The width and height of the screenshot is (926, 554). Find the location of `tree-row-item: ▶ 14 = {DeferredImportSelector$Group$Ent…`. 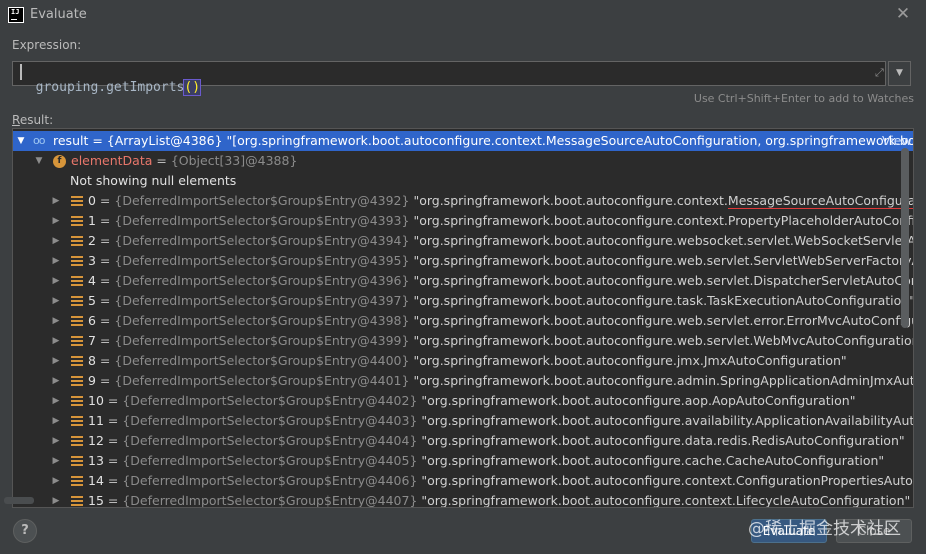

tree-row-item: ▶ 14 = {DeferredImportSelector$Group$Ent… is located at coordinates (463, 481).